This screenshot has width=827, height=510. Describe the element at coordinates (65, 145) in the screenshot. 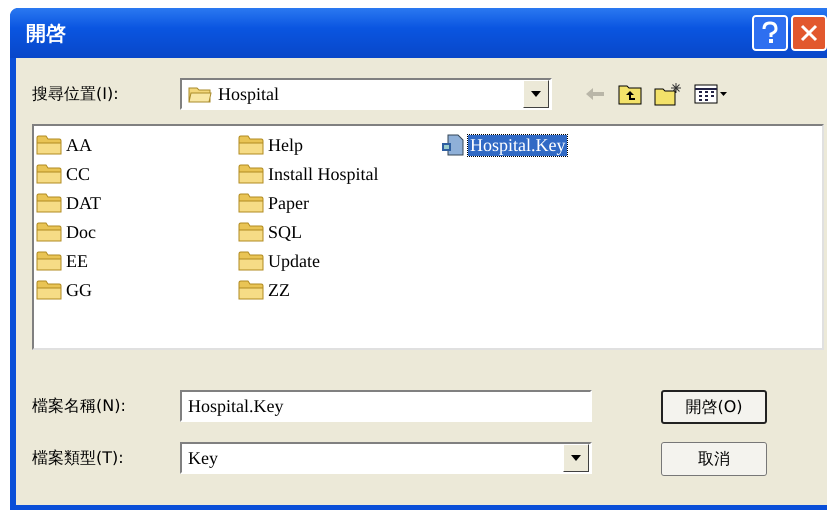

I see `folder-item: AA` at that location.